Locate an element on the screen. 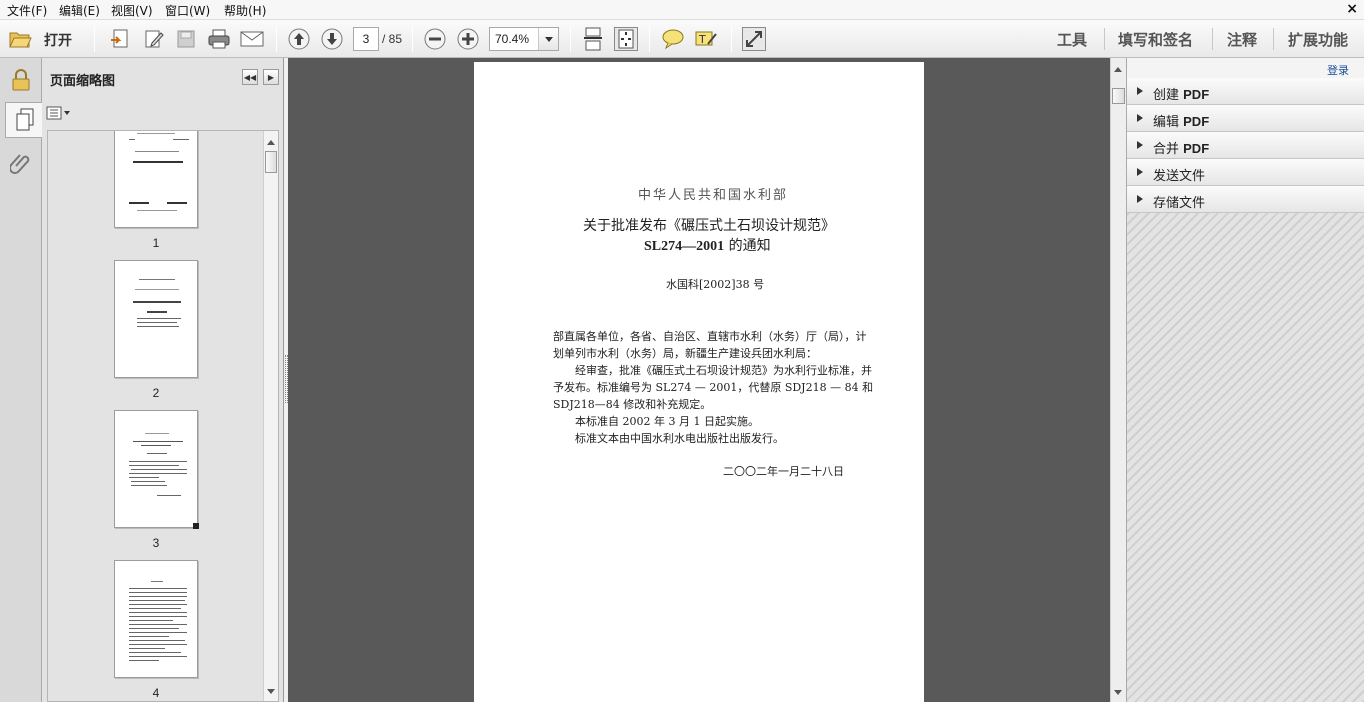  collapse-panel-icon: ◀◀ is located at coordinates (250, 77).